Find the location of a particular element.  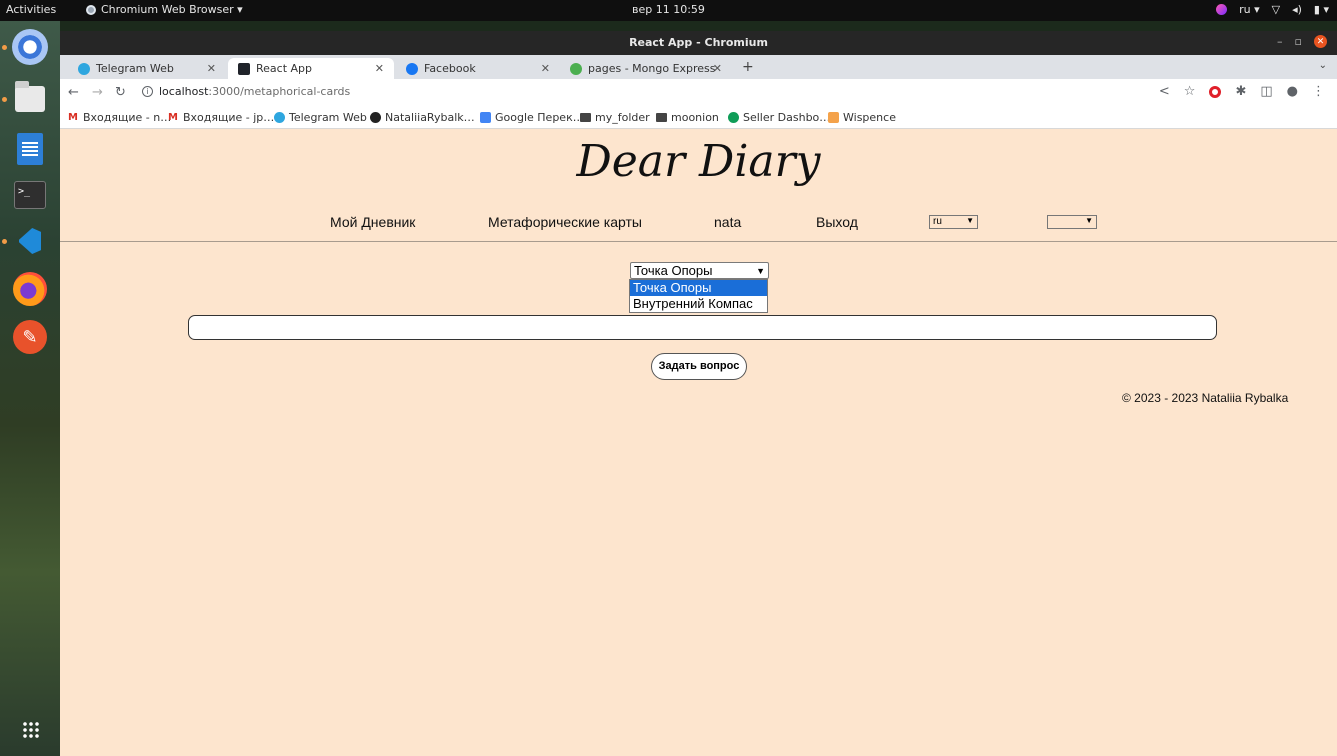

dock-writer is located at coordinates (30, 149).